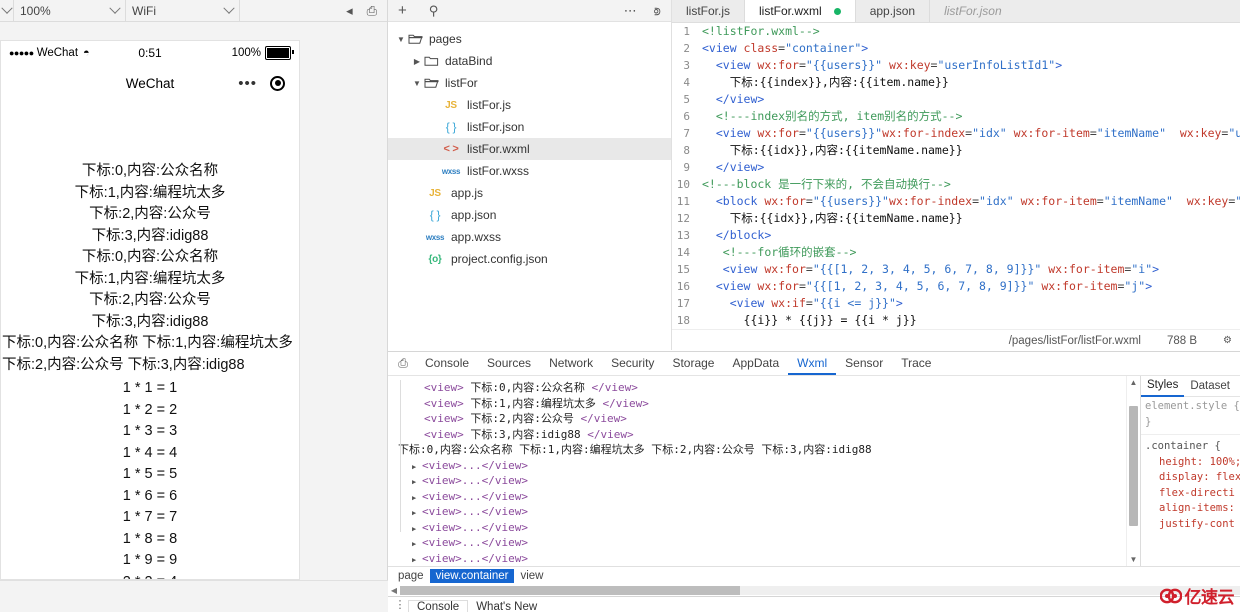 This screenshot has width=1240, height=612. I want to click on file-tree-item-app-js: JS app.js, so click(529, 193).